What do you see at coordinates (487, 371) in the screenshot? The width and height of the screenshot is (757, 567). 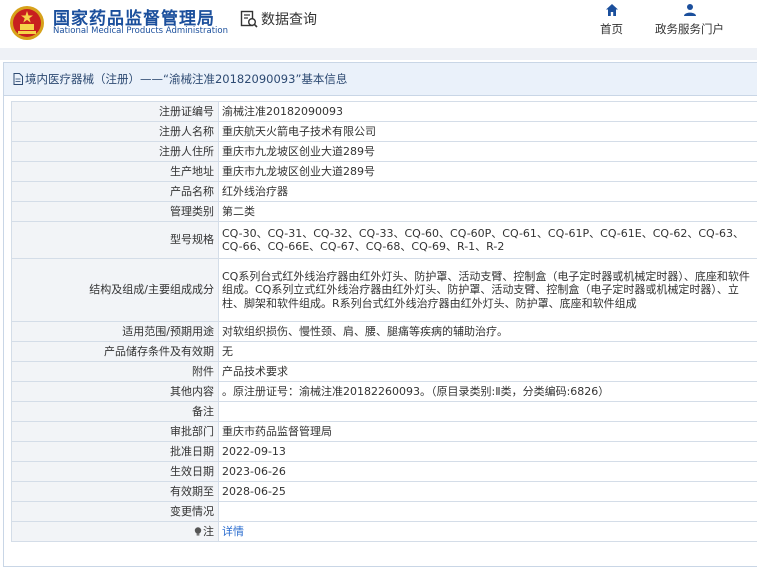 I see `row-value: 产品技术要求` at bounding box center [487, 371].